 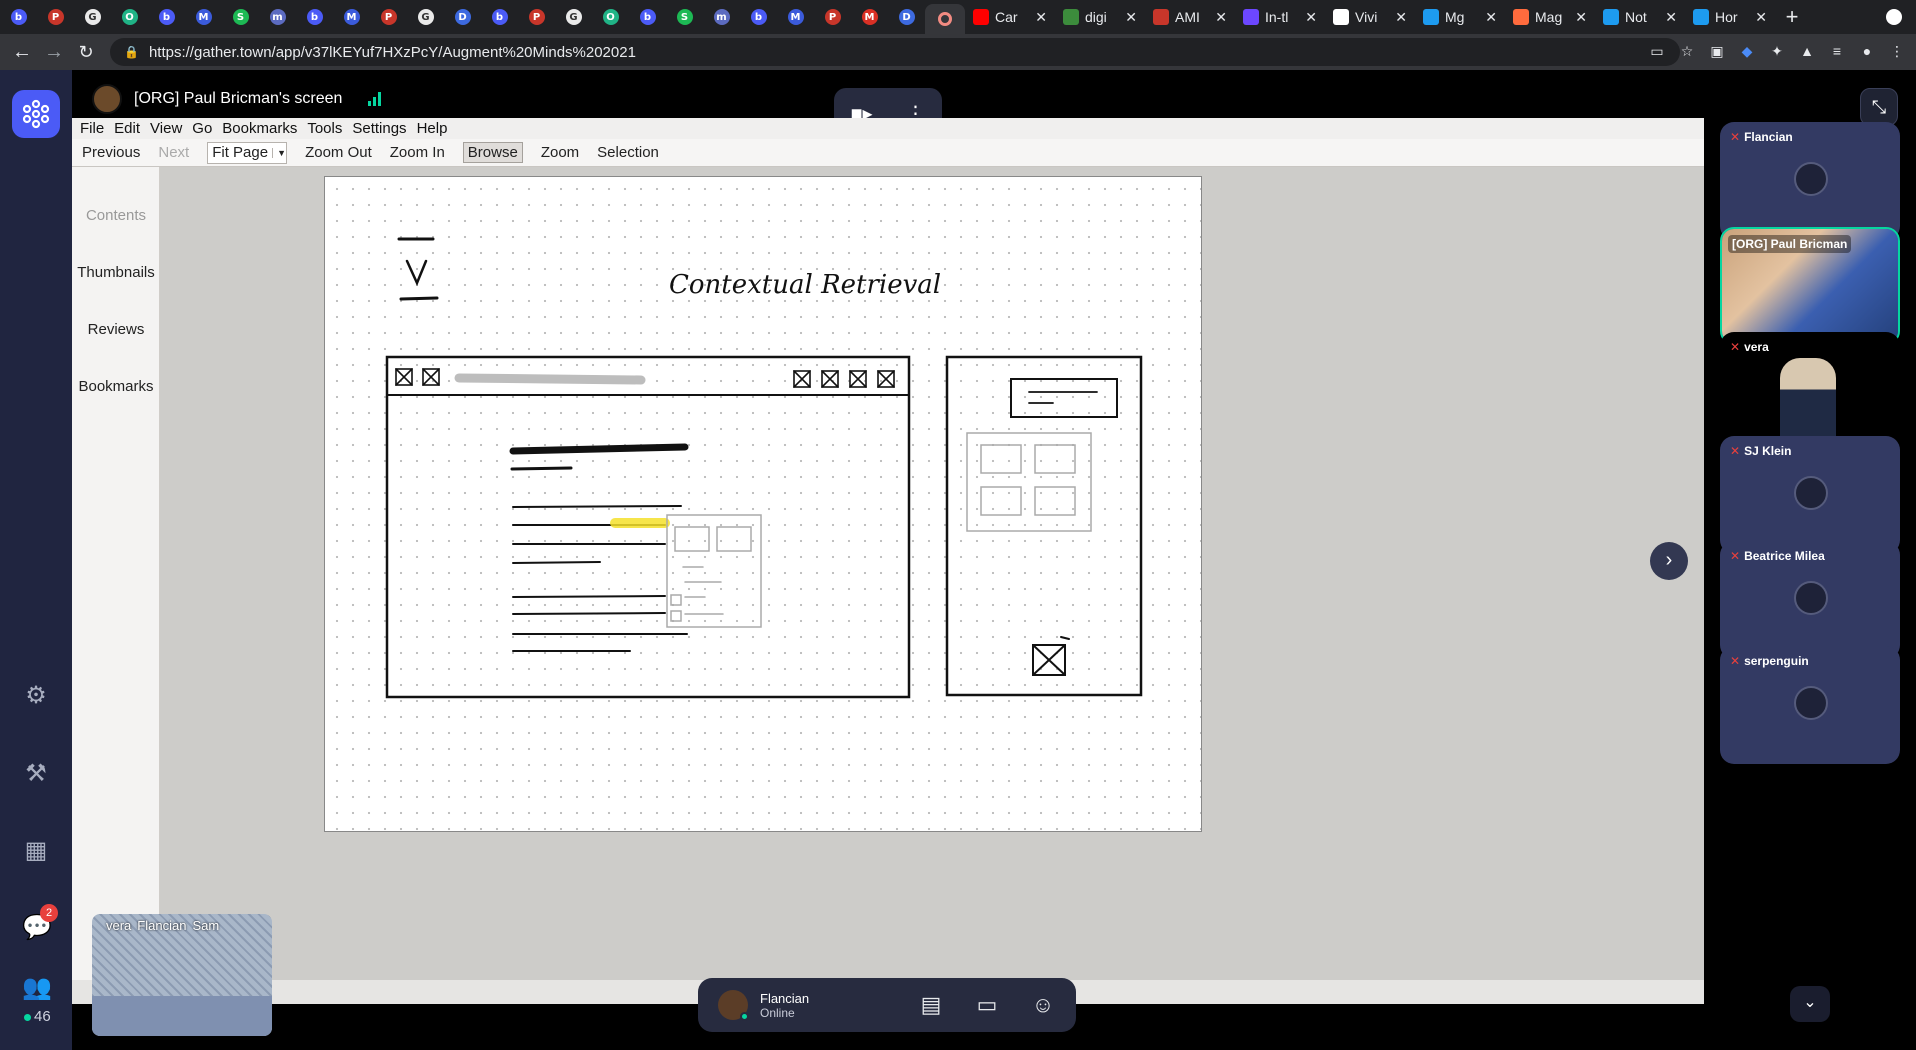 What do you see at coordinates (1747, 51) in the screenshot?
I see `extension-icon: ◆` at bounding box center [1747, 51].